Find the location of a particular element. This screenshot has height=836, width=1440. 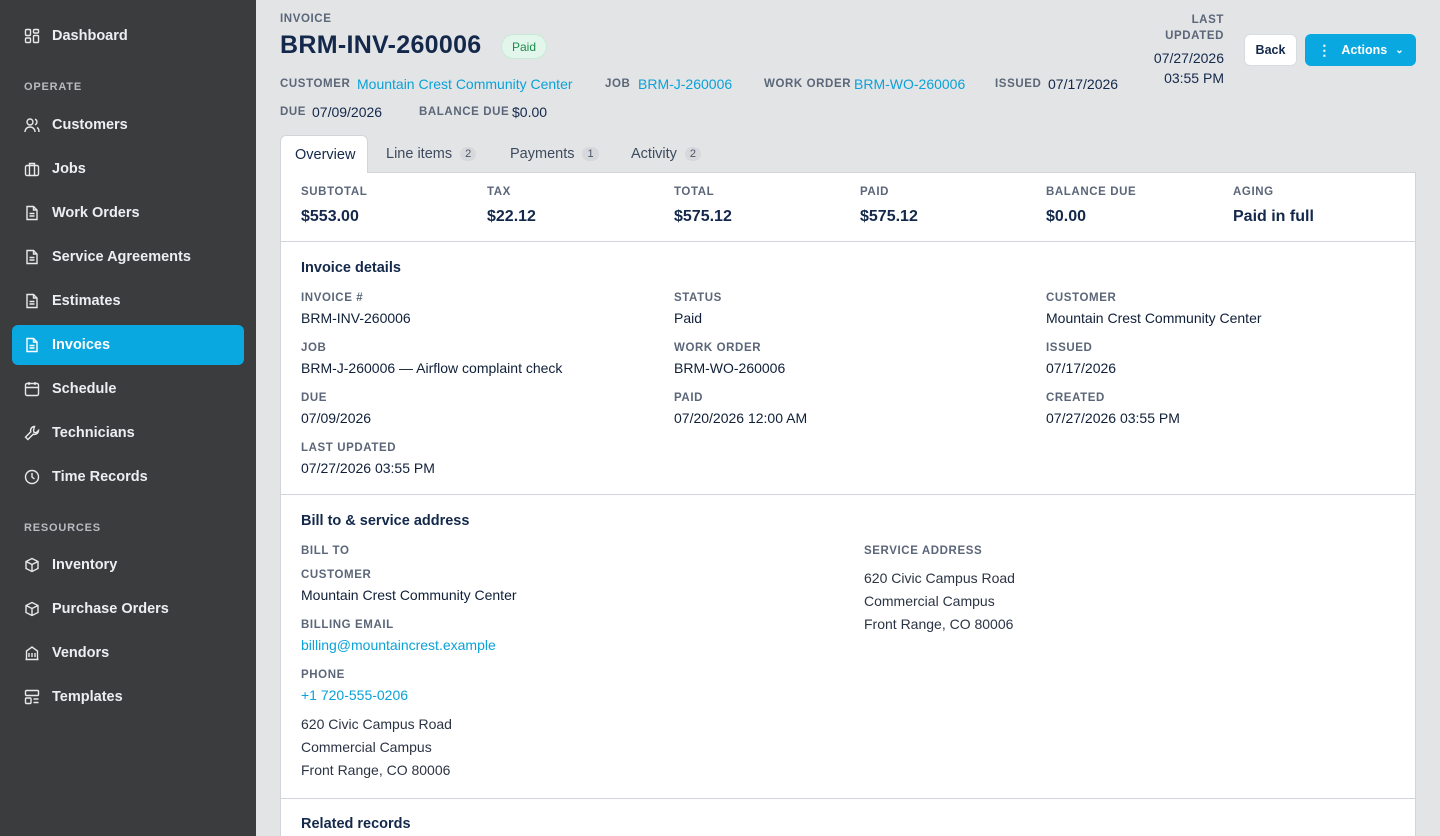

tab-count-badge: 1 is located at coordinates (590, 154).